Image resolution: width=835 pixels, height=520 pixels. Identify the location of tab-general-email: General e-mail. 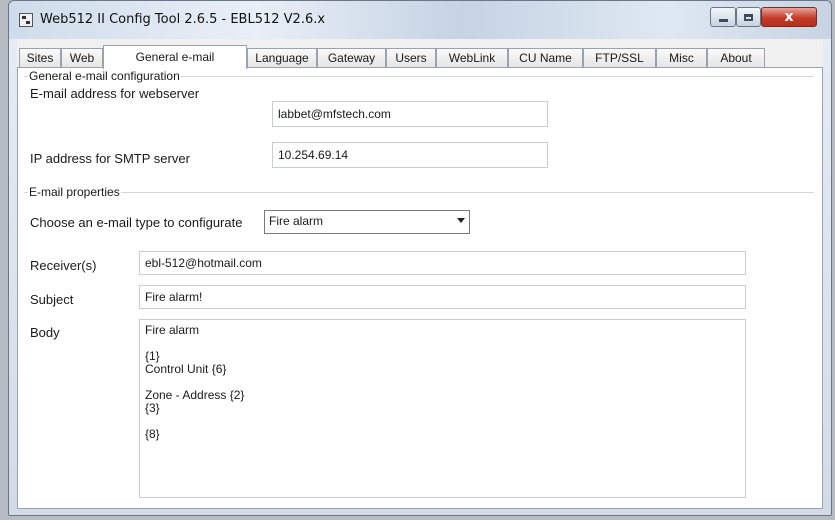
(175, 57).